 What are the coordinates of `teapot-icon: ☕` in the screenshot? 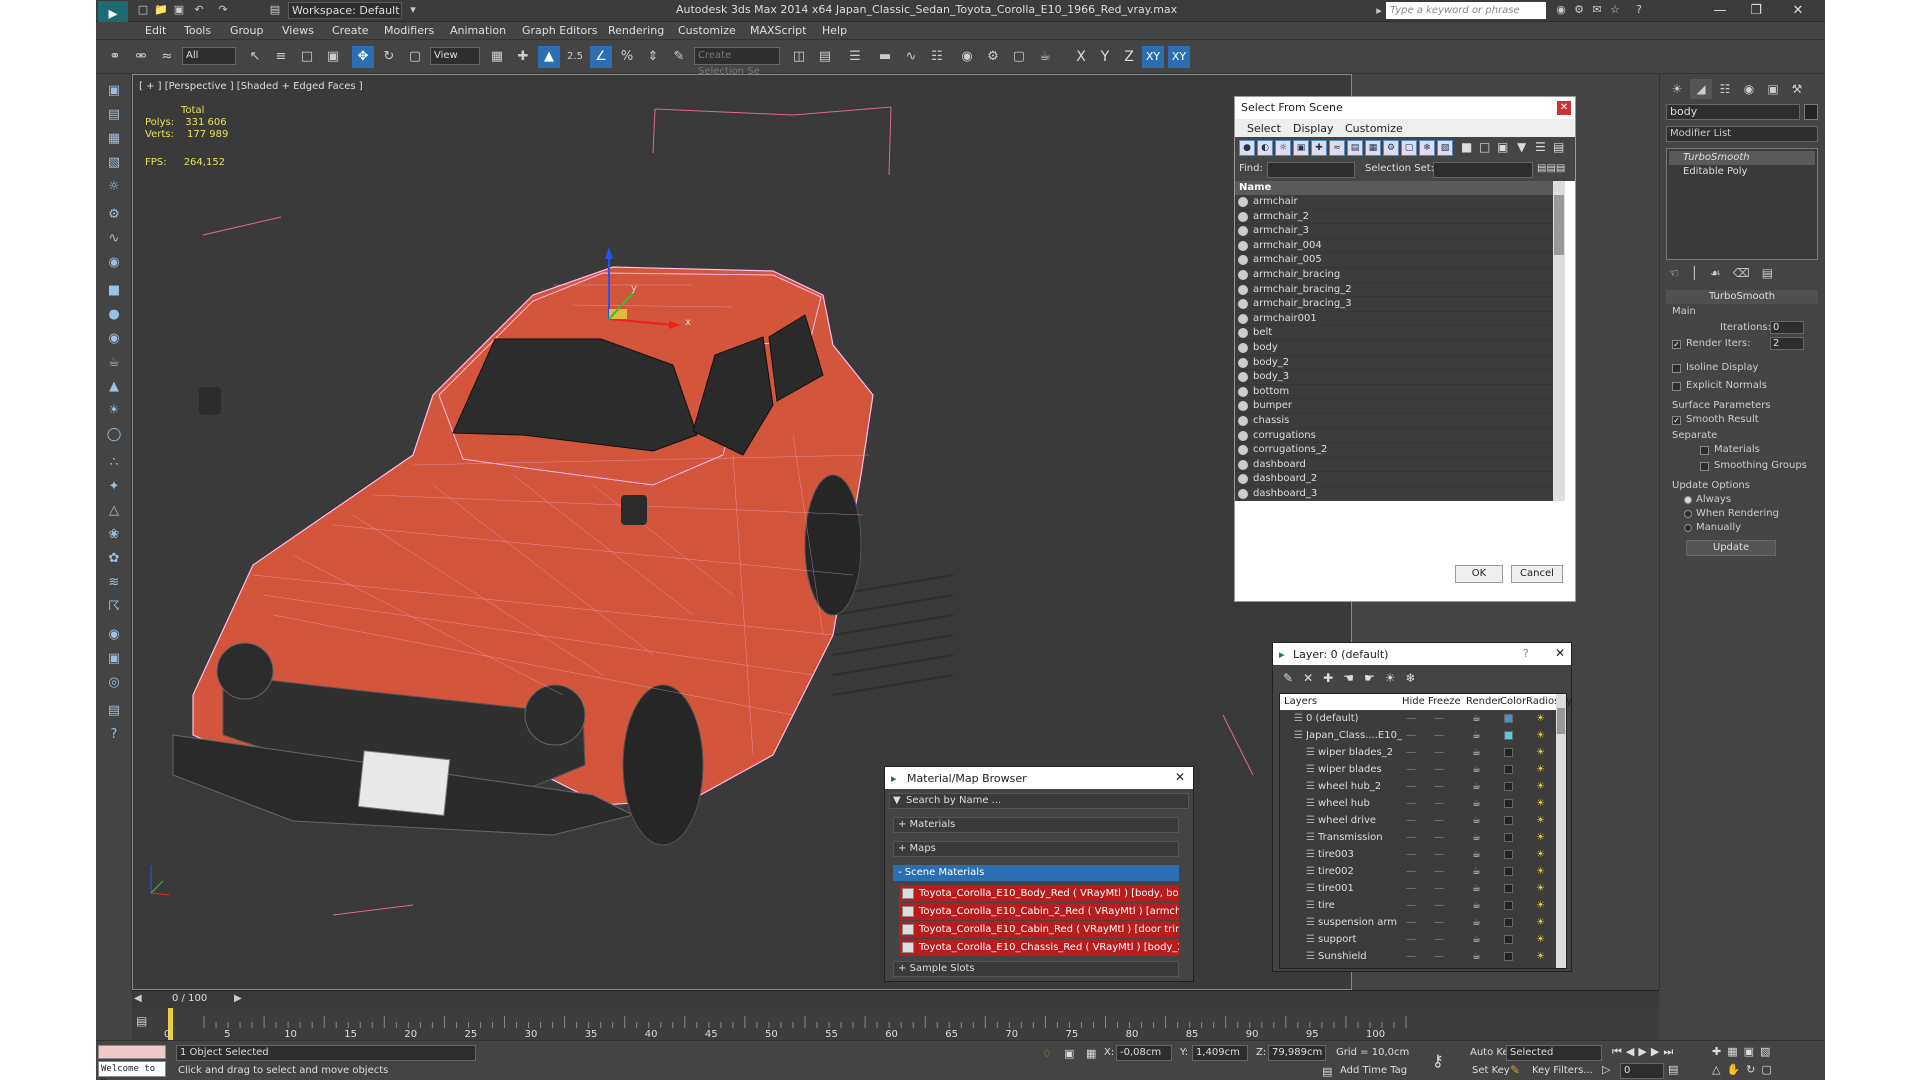 It's located at (114, 363).